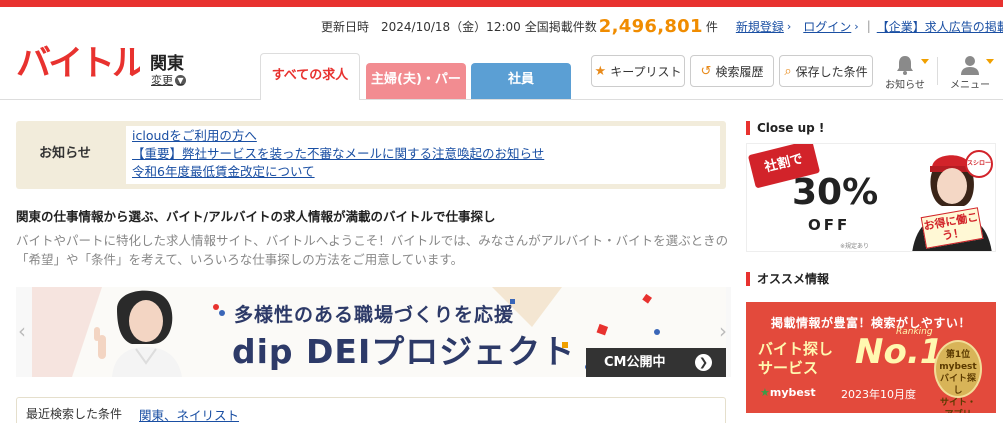  What do you see at coordinates (256, 216) in the screenshot?
I see `intro-title: 関東の仕事情報から選ぶ、バイト/アルバイトの求人情報が満載のバイトルで仕事探し` at bounding box center [256, 216].